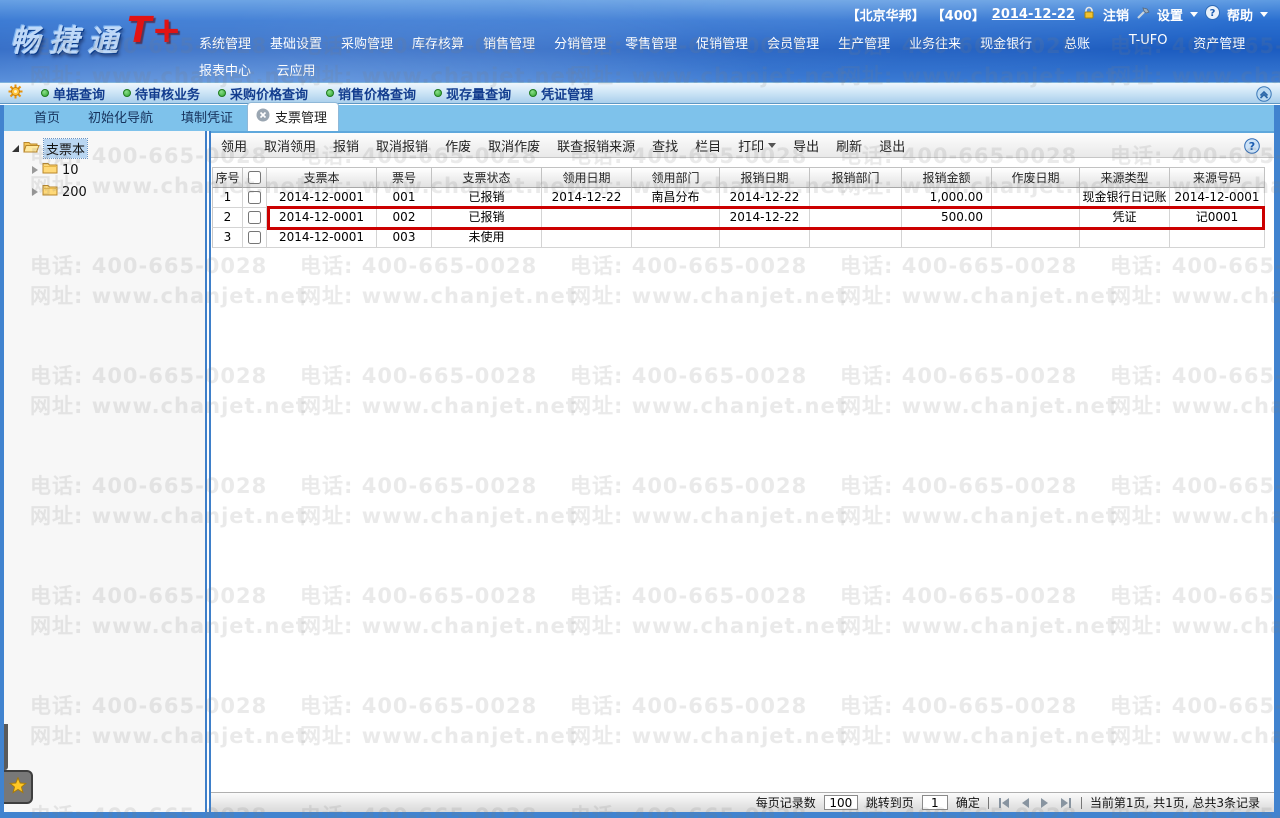 The height and width of the screenshot is (818, 1280). Describe the element at coordinates (254, 177) in the screenshot. I see `select-all-checkbox` at that location.